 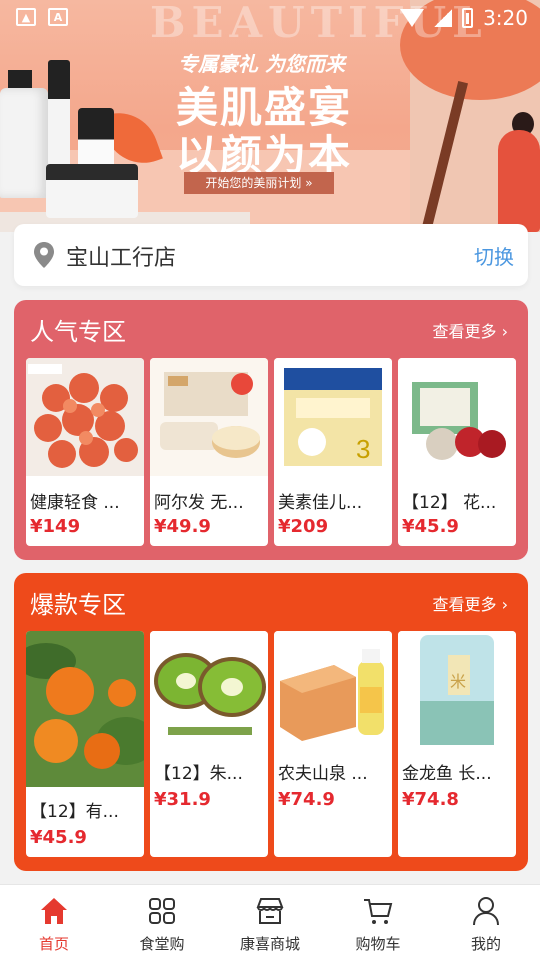 I want to click on signal-icon, so click(x=443, y=18).